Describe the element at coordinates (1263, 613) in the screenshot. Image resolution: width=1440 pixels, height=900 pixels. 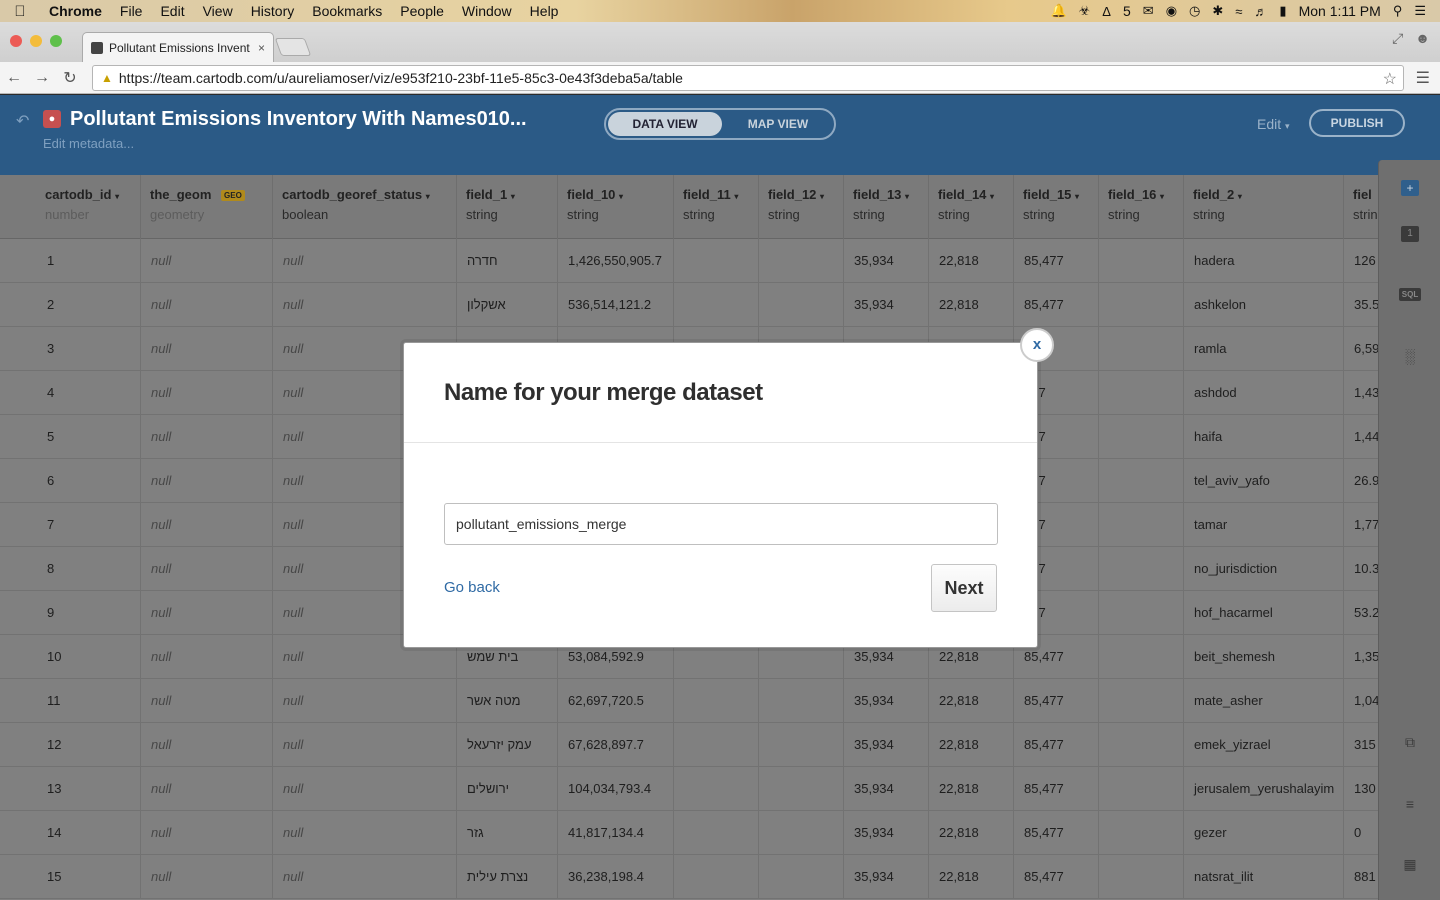
I see `table-cell: hof_hacarmel` at that location.